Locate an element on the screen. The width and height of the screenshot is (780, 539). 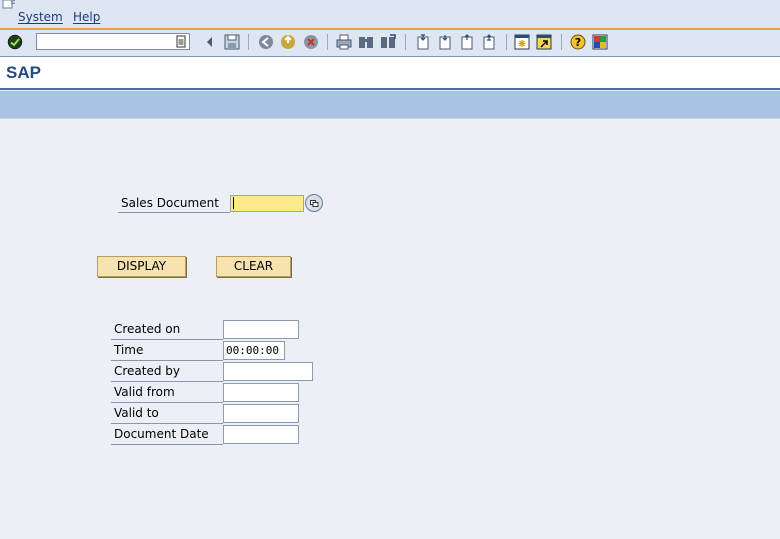
time-label: Time is located at coordinates (129, 350).